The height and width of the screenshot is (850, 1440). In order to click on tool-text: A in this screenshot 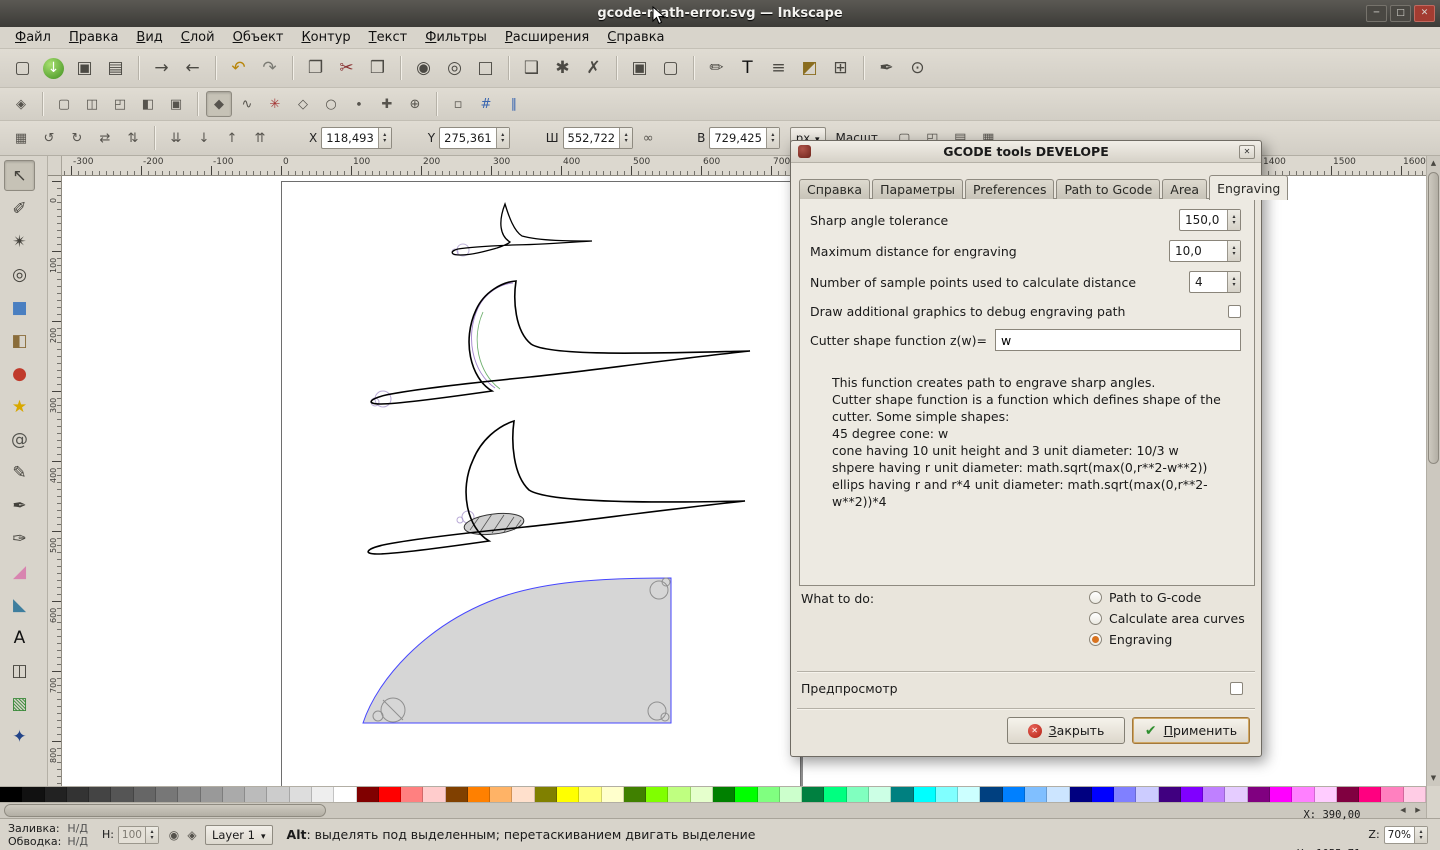, I will do `click(19, 637)`.